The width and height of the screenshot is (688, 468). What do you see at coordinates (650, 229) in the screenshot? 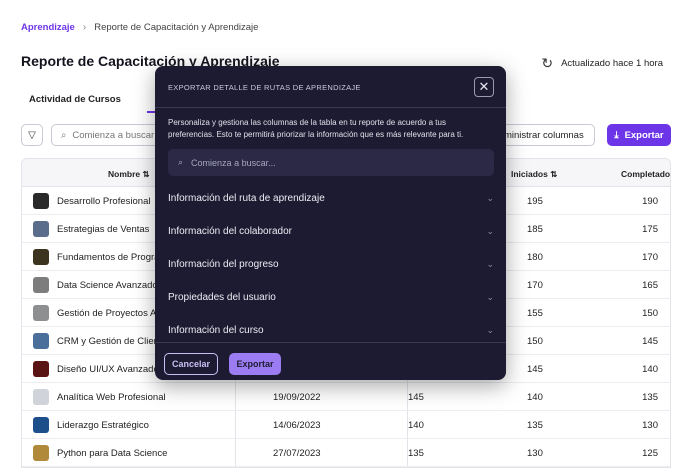
I see `course-completed: 175` at bounding box center [650, 229].